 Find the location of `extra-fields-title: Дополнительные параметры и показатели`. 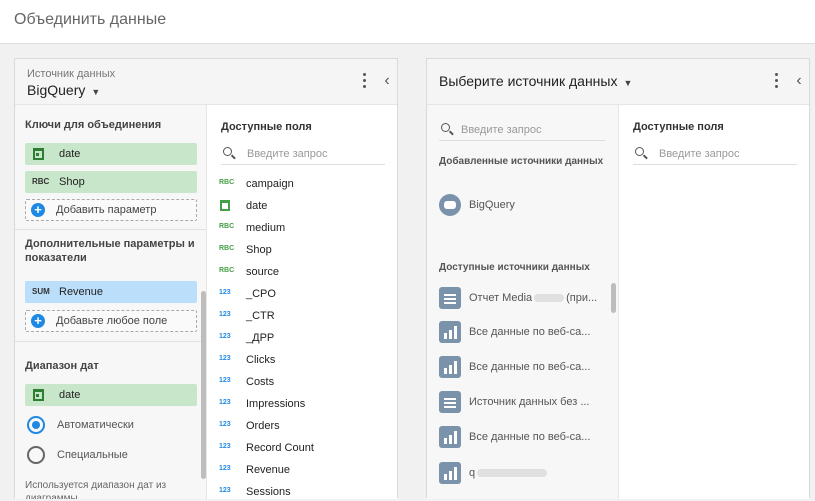

extra-fields-title: Дополнительные параметры и показатели is located at coordinates (110, 251).